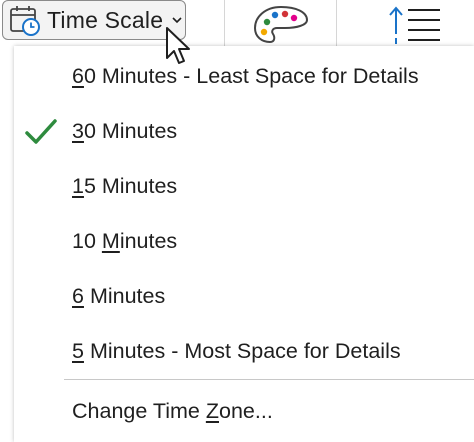 The width and height of the screenshot is (474, 442). Describe the element at coordinates (237, 24) in the screenshot. I see `ribbon-strip: Time Scale` at that location.